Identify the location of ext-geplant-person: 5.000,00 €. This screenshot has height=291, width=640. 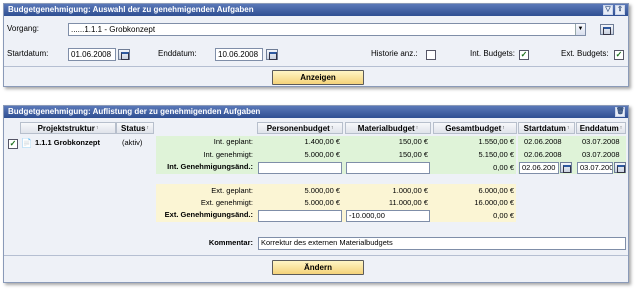
(322, 190).